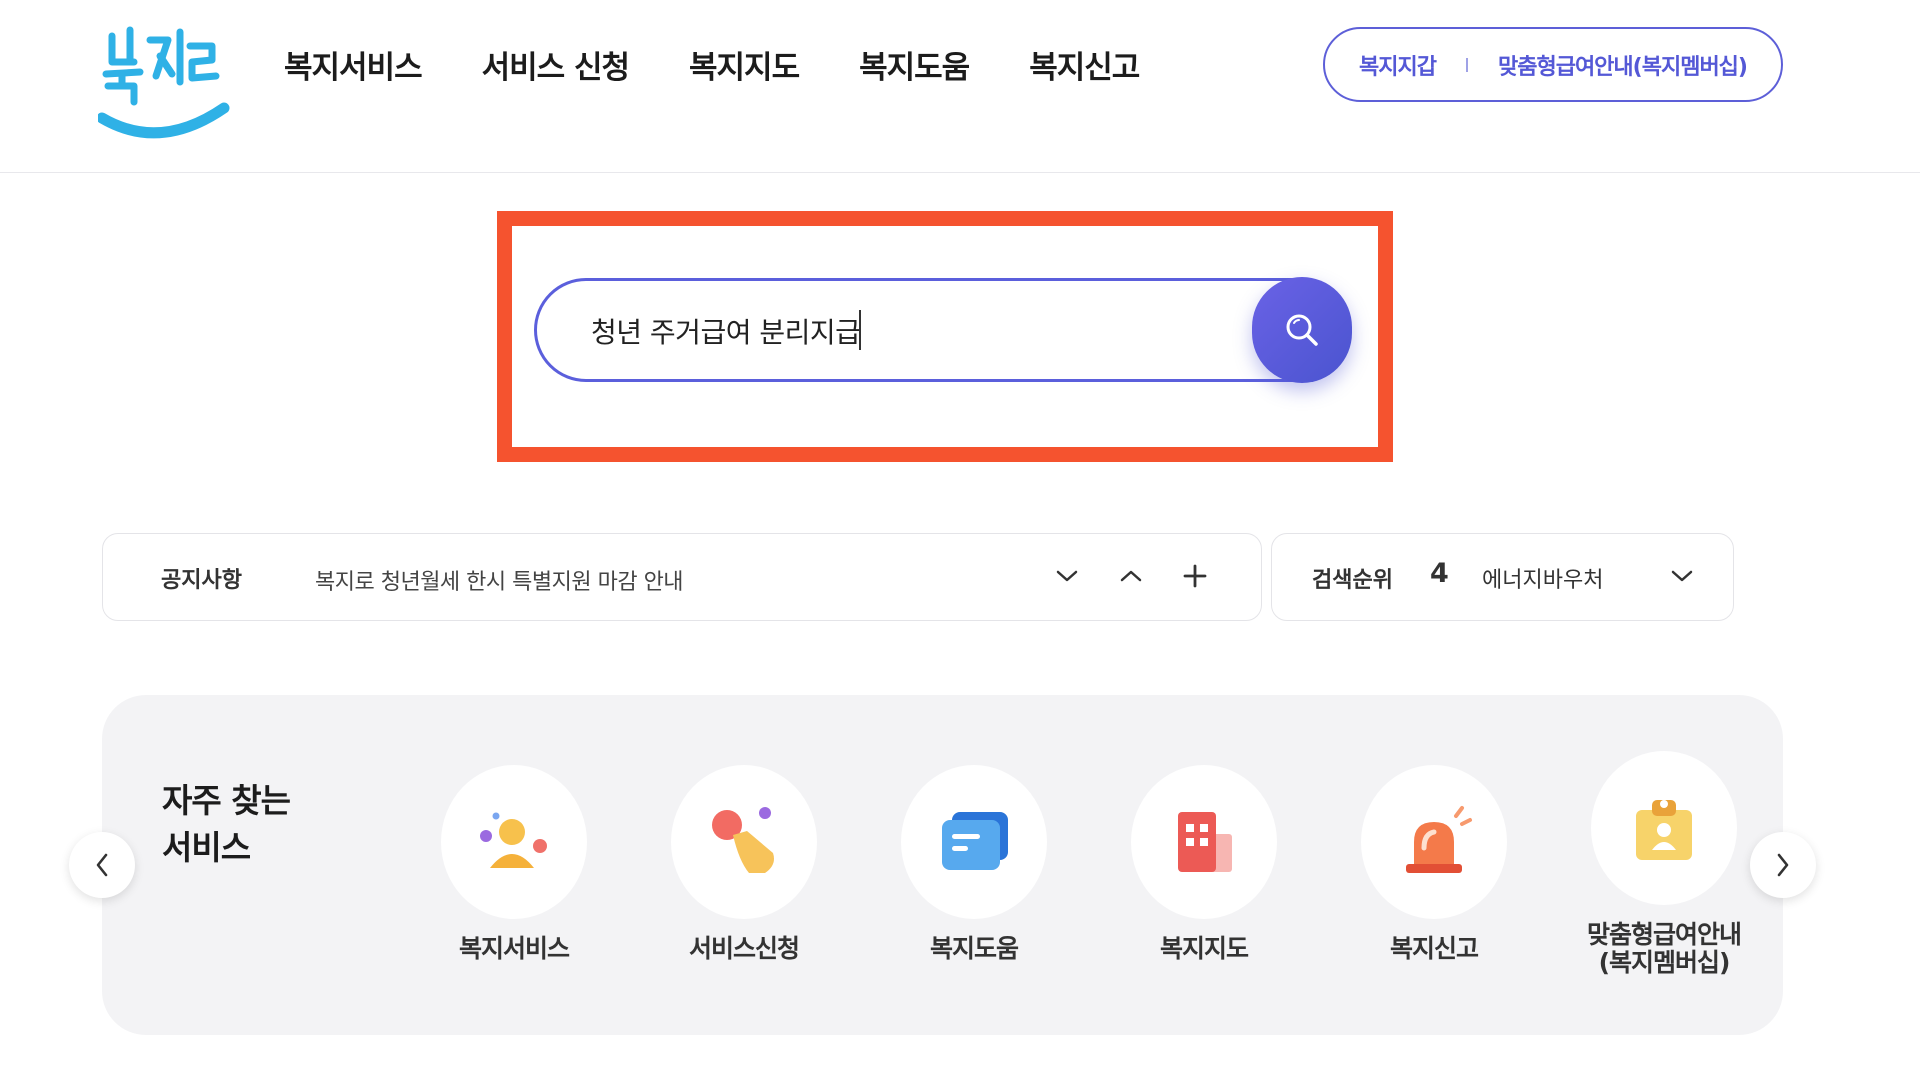 The image size is (1920, 1080). What do you see at coordinates (514, 948) in the screenshot?
I see `service-label: 복지서비스` at bounding box center [514, 948].